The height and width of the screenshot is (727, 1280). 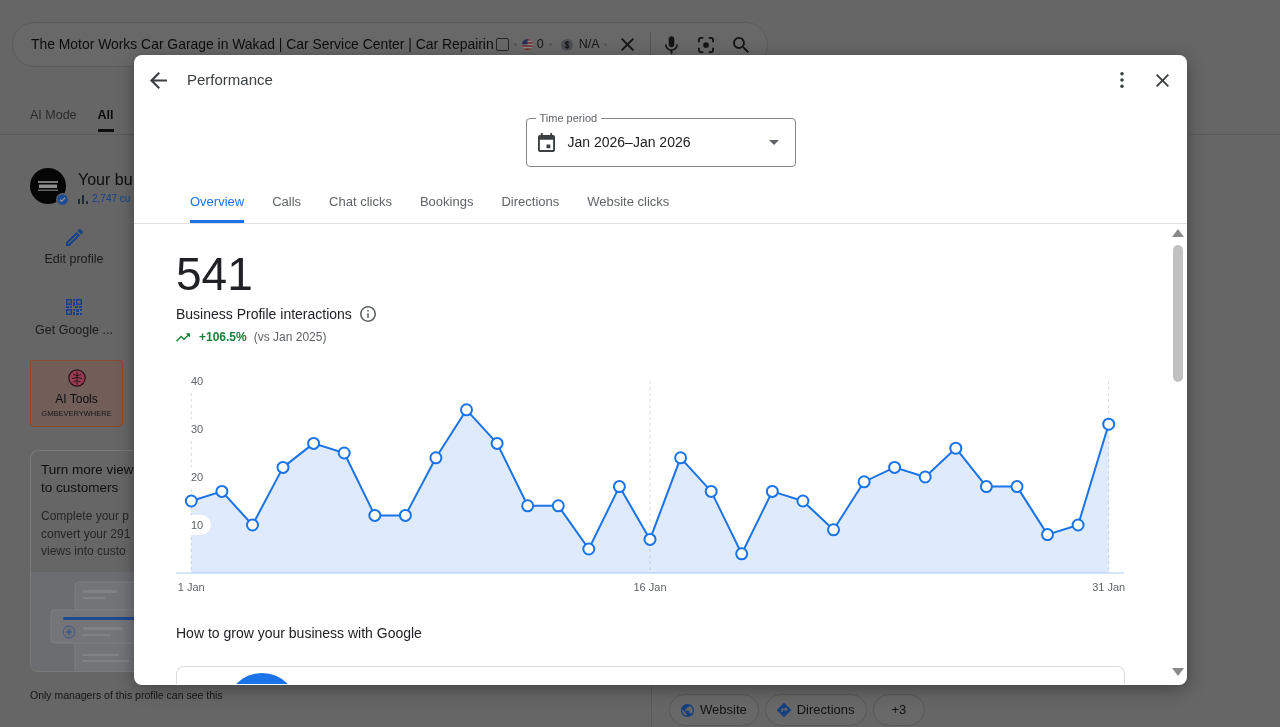 What do you see at coordinates (540, 45) in the screenshot?
I see `count-label: 0` at bounding box center [540, 45].